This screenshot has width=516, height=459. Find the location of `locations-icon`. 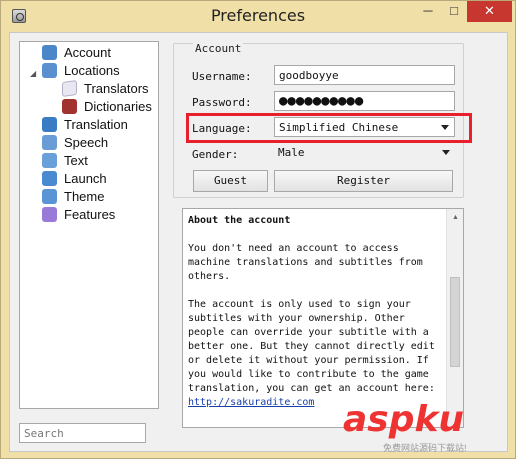

locations-icon is located at coordinates (49, 70).